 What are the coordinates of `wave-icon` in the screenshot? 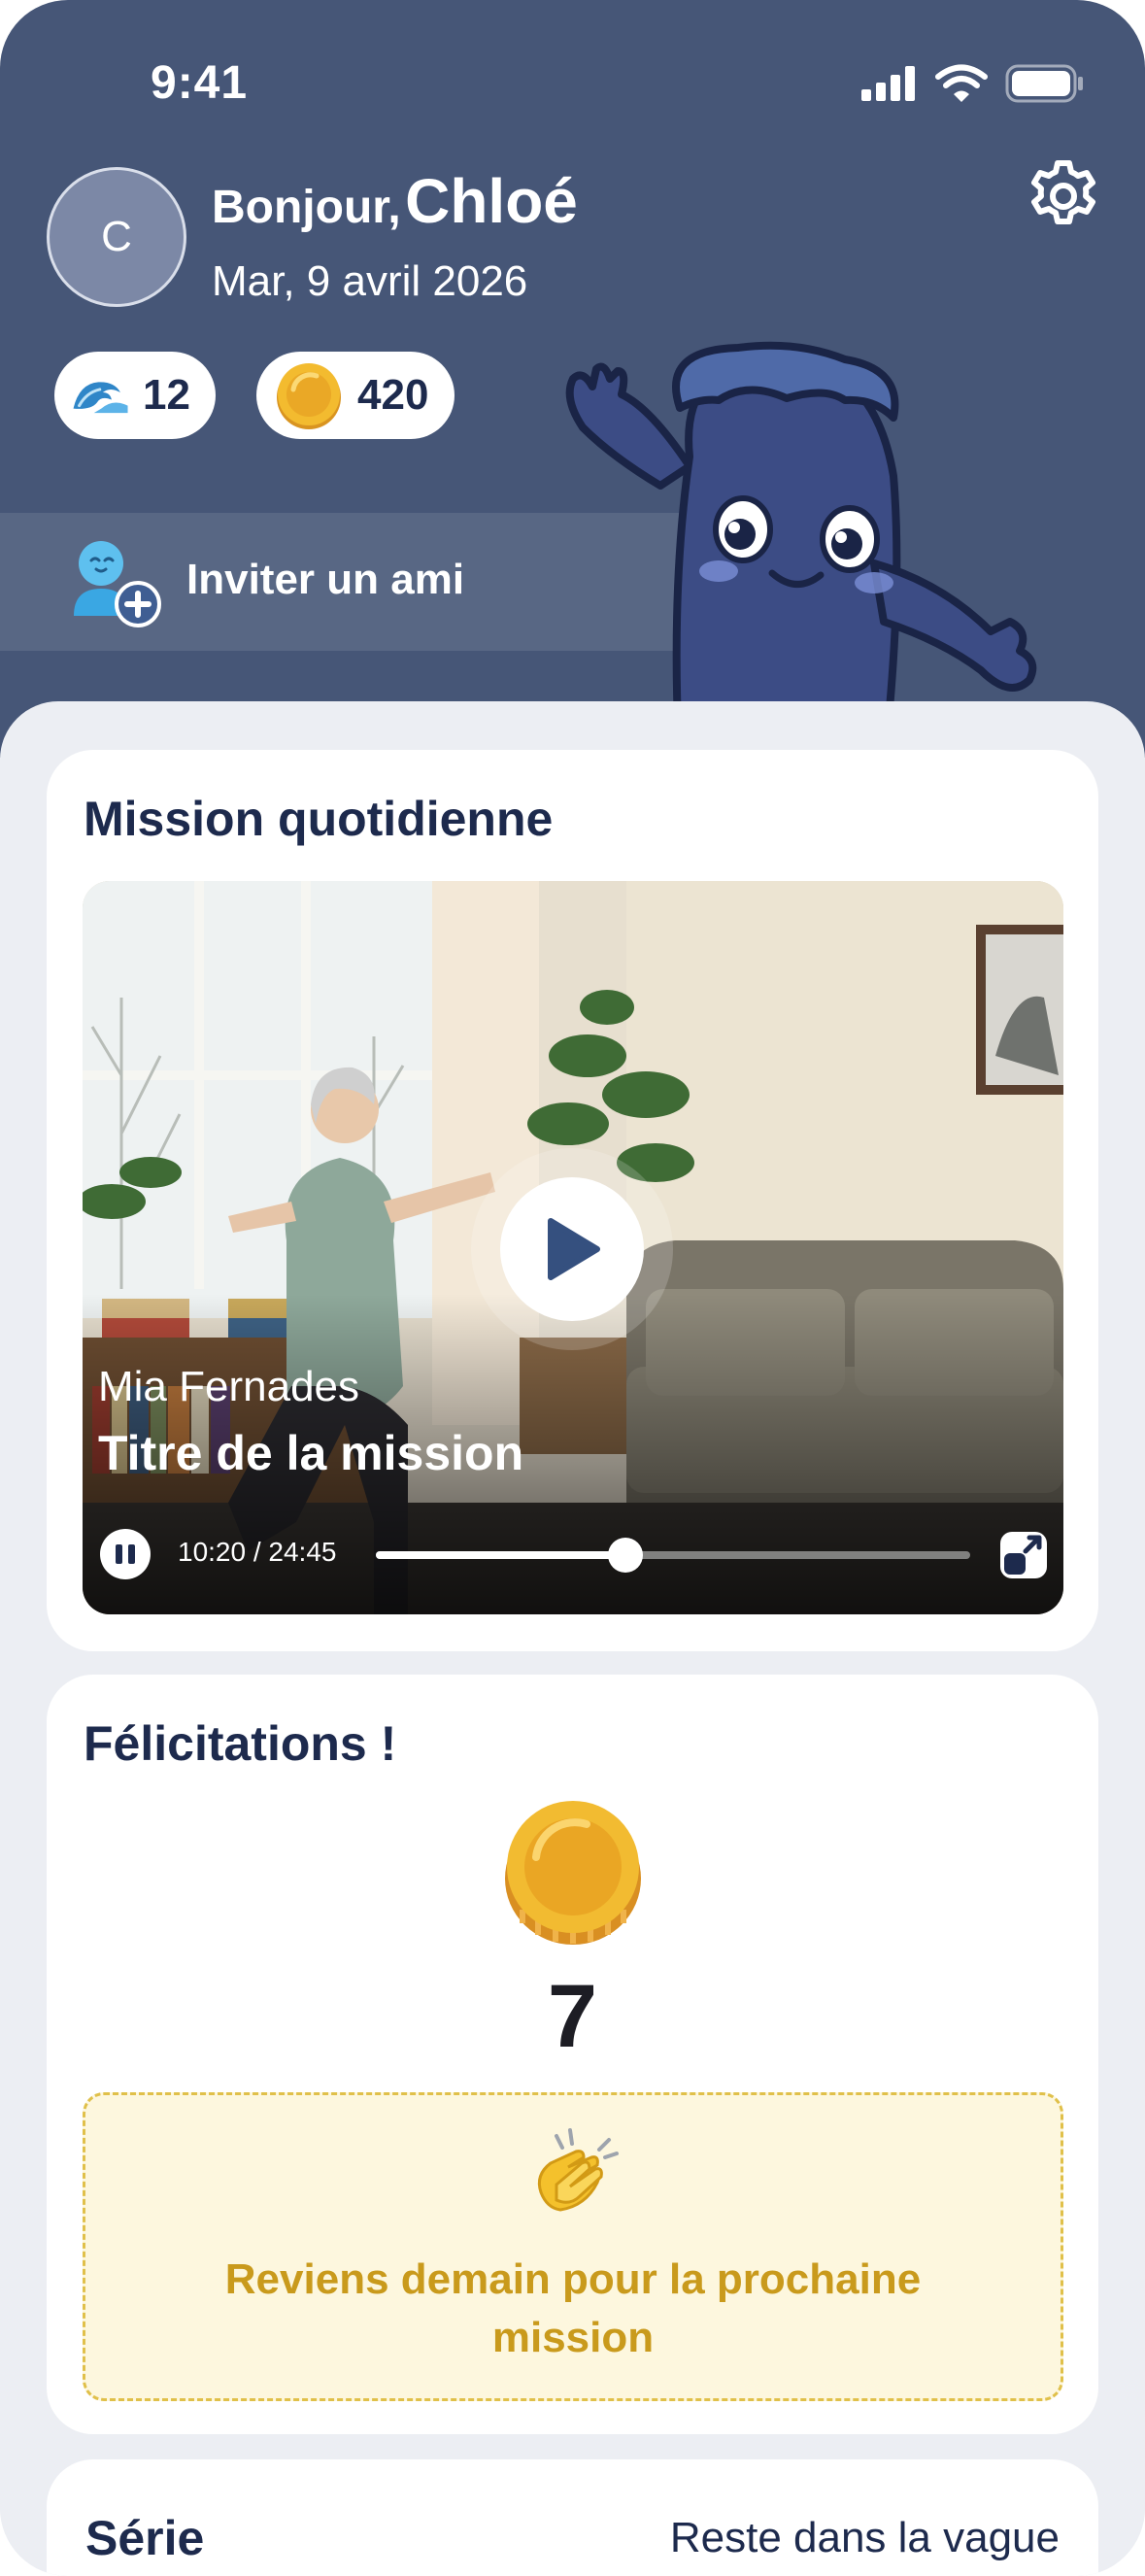 It's located at (100, 398).